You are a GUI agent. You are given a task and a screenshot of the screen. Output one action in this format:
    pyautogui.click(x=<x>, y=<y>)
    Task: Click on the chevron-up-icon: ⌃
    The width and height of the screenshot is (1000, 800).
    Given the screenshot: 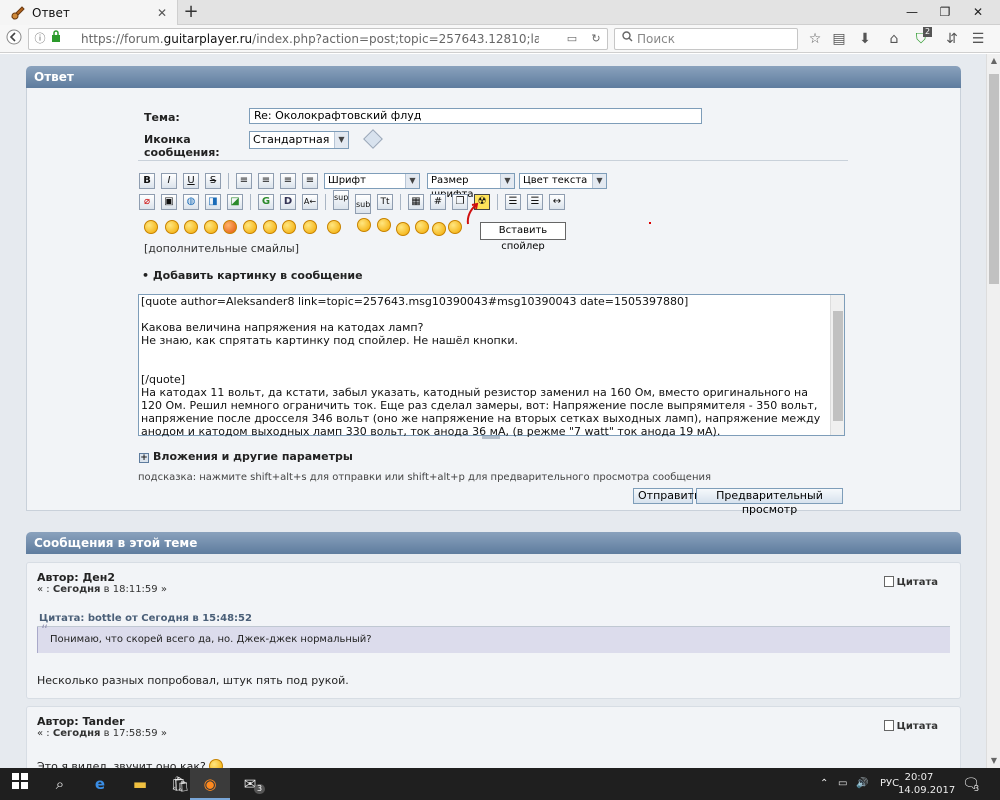 What is the action you would take?
    pyautogui.click(x=824, y=784)
    